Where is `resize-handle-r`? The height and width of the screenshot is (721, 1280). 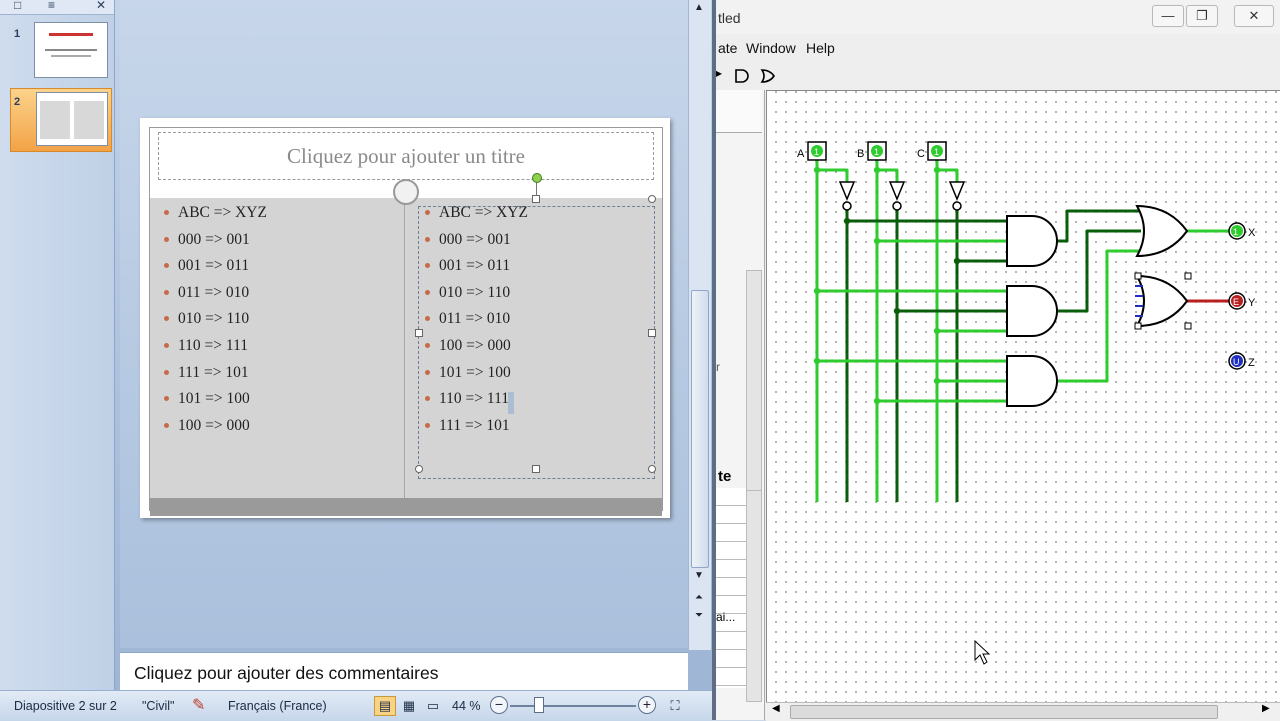
resize-handle-r is located at coordinates (652, 333).